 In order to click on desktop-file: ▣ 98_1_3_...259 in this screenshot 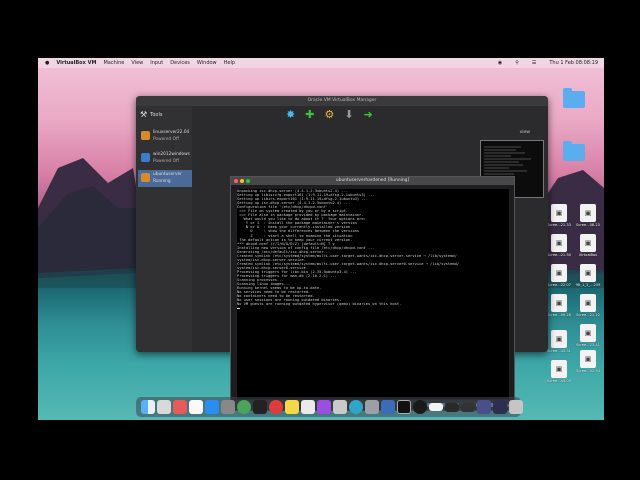, I will do `click(588, 275)`.